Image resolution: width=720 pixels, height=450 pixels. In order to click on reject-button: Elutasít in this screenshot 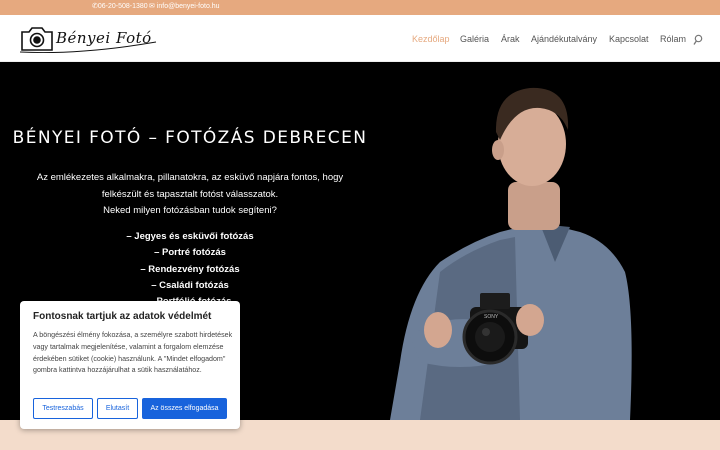, I will do `click(117, 408)`.